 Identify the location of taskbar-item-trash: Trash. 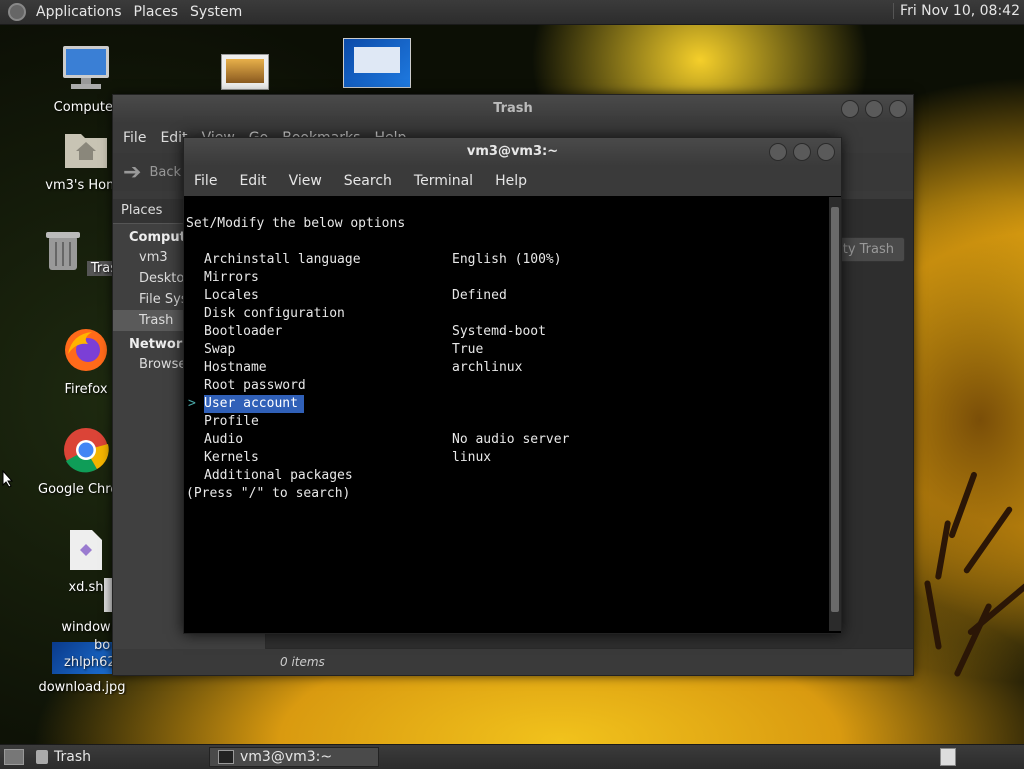
(63, 757).